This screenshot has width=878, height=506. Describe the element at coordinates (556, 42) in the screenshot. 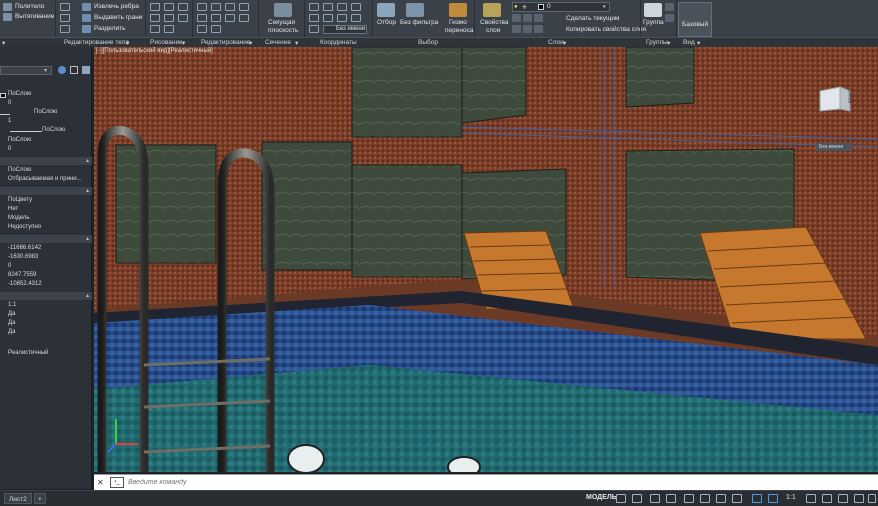

I see `panel-label-layers: Слои` at that location.